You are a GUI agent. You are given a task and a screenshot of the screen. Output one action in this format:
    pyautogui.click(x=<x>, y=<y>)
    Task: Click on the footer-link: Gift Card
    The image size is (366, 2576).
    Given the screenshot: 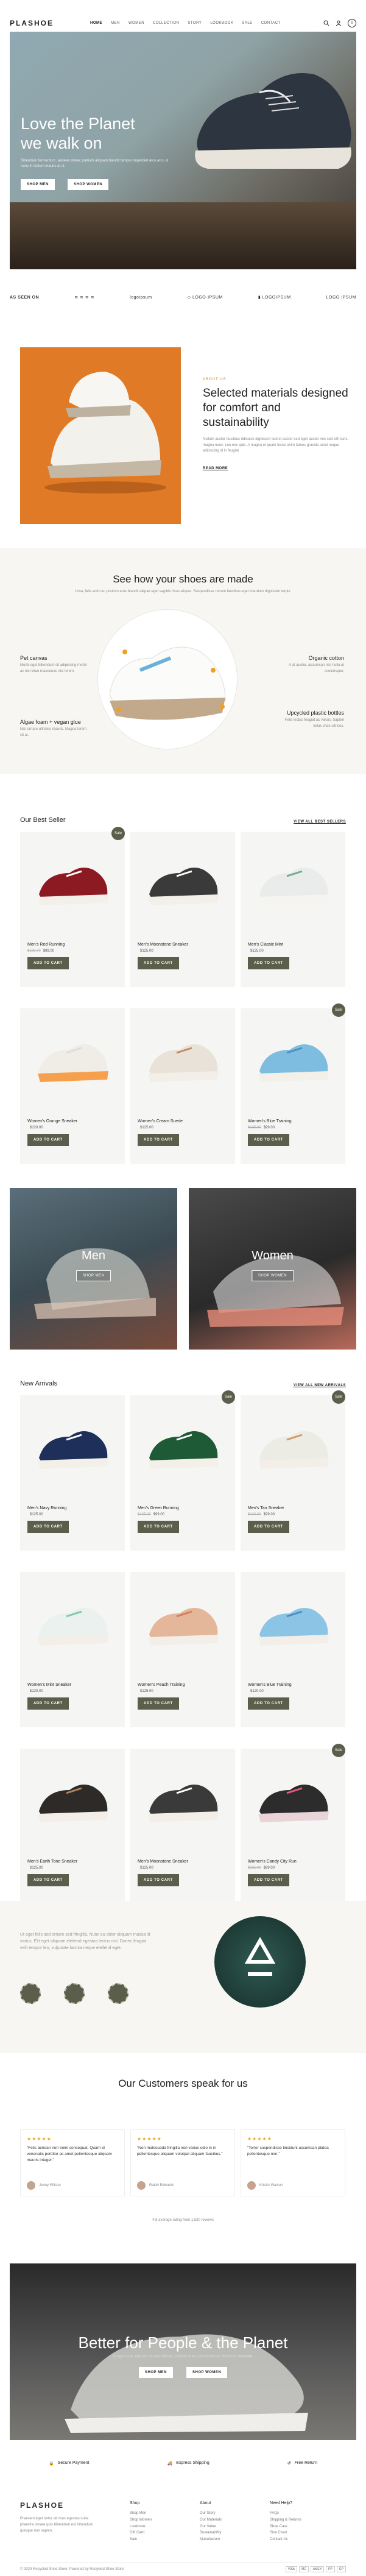 What is the action you would take?
    pyautogui.click(x=141, y=2533)
    